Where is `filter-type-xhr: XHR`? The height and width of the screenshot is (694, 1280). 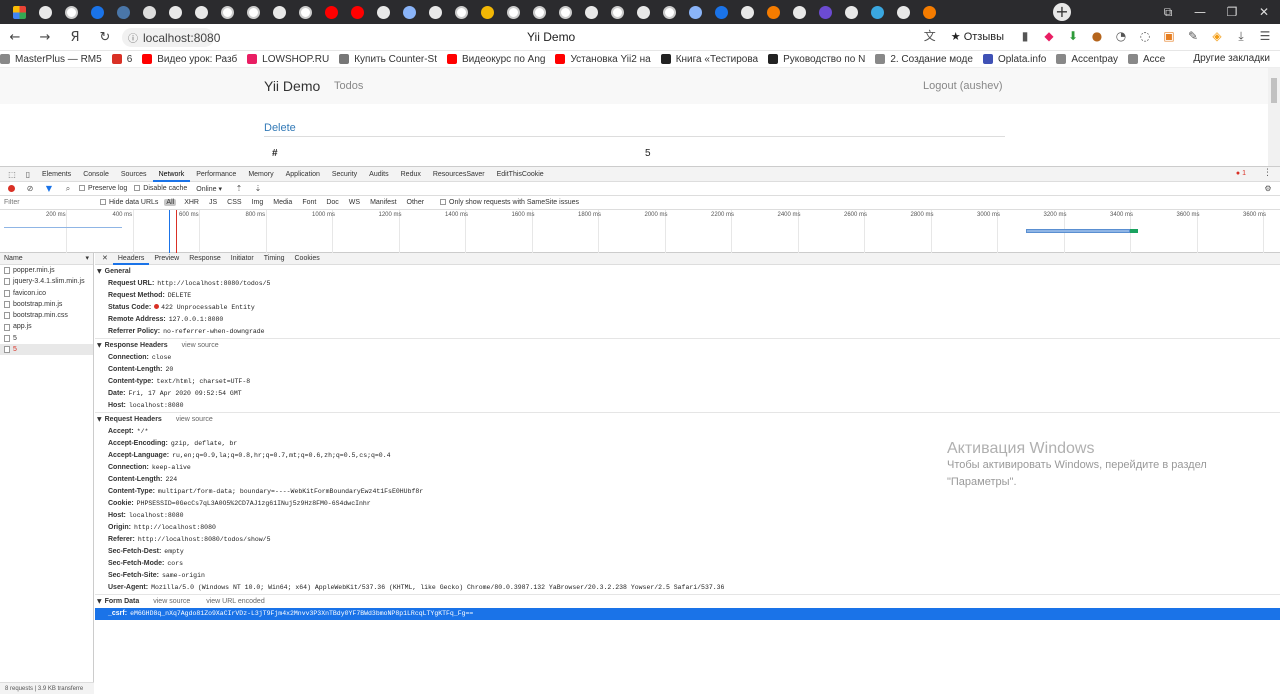
filter-type-xhr: XHR is located at coordinates (191, 202).